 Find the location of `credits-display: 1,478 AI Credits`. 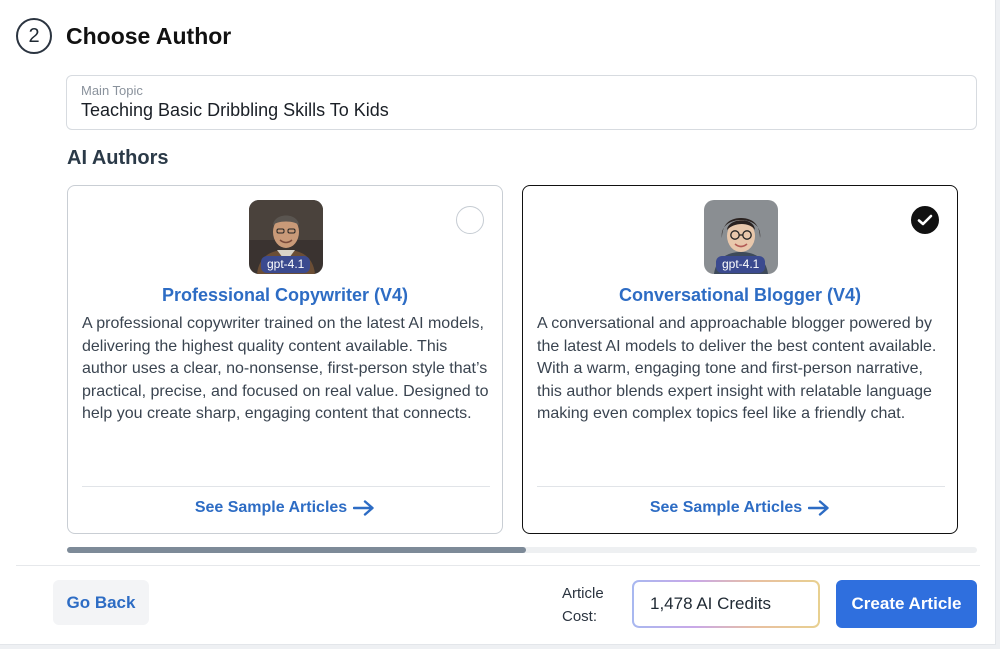

credits-display: 1,478 AI Credits is located at coordinates (726, 604).